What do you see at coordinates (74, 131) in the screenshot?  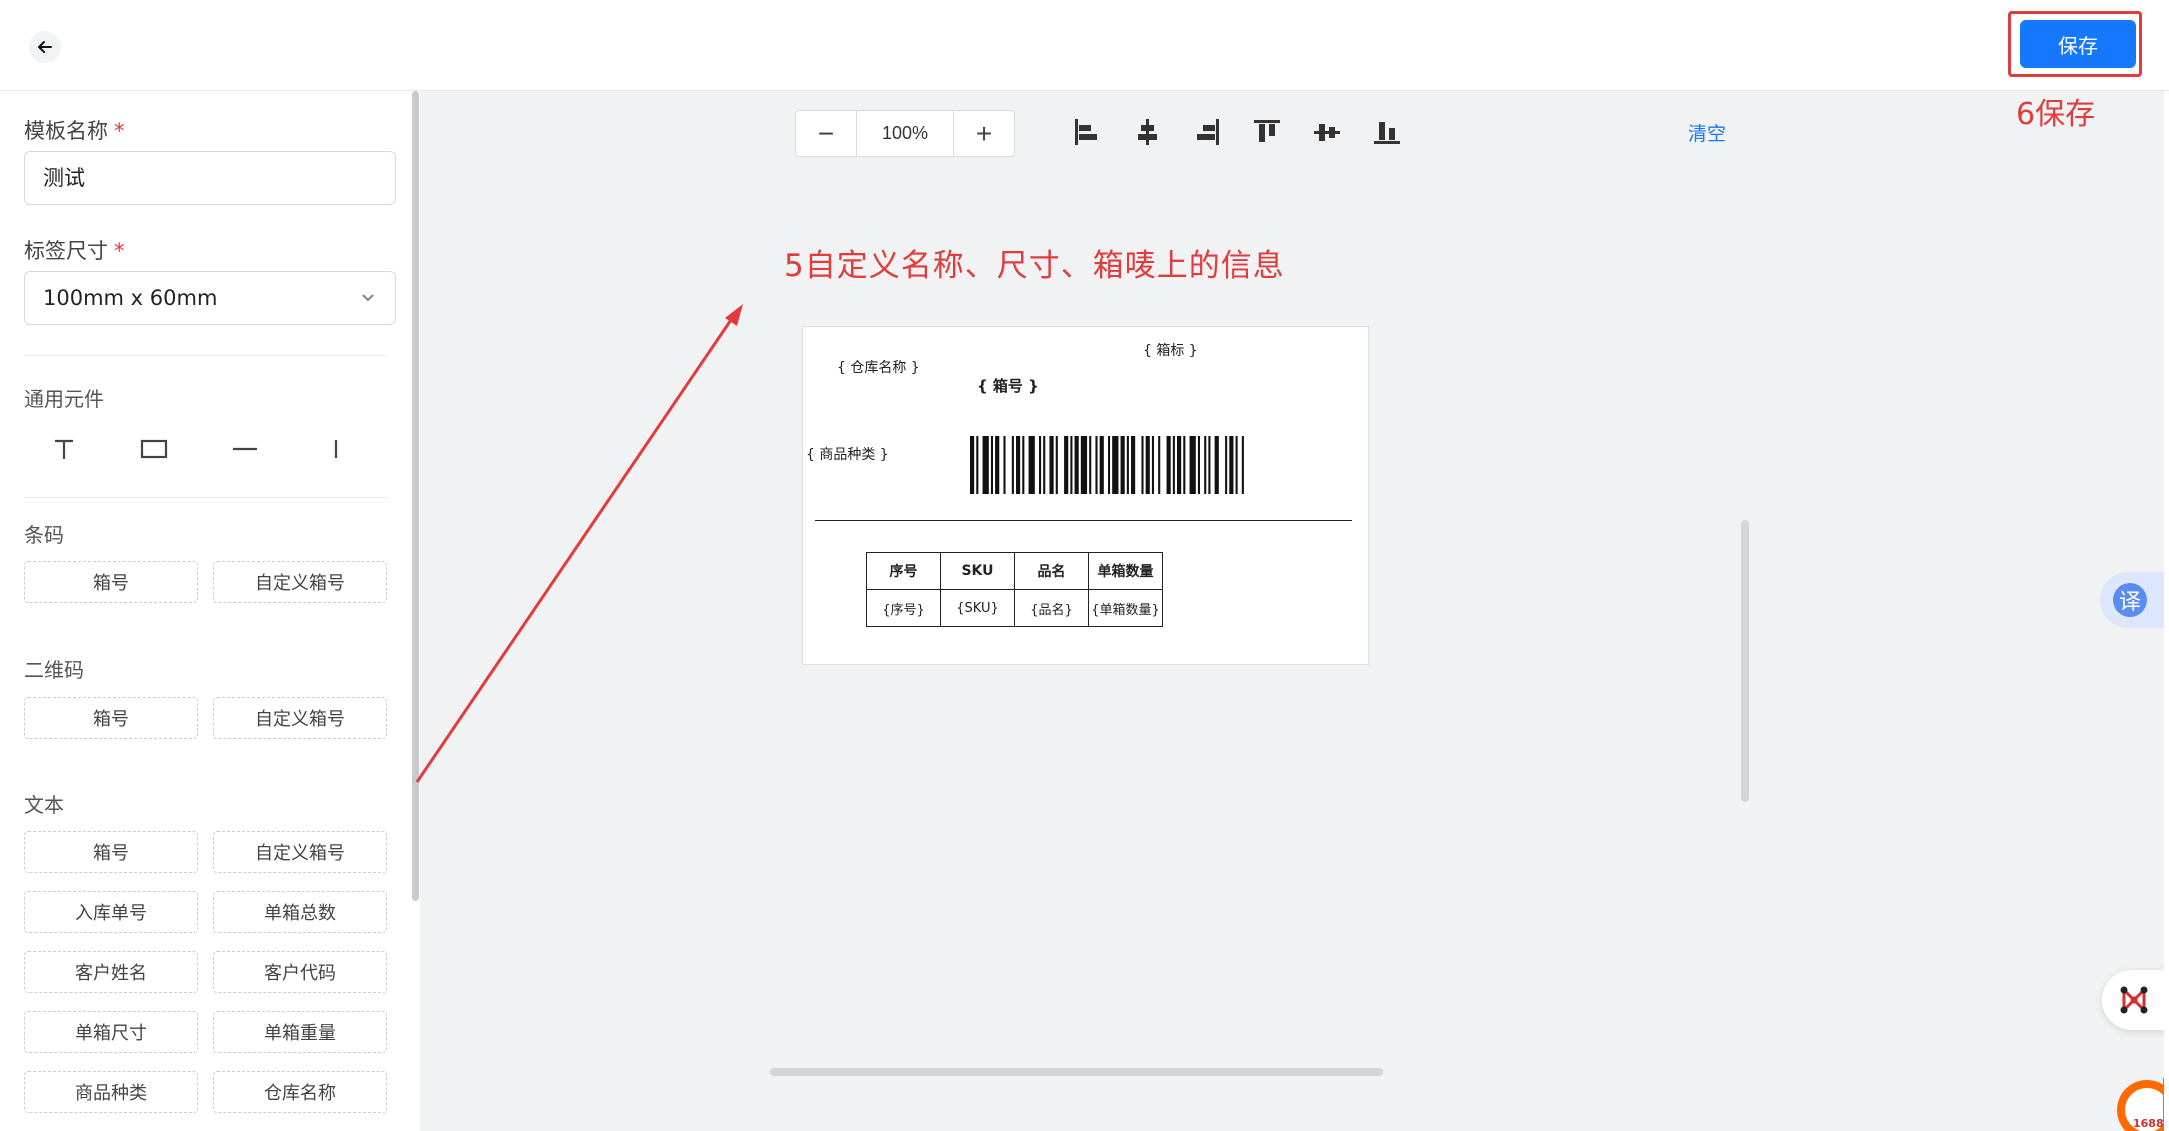 I see `template-name-label: 模板名称 *` at bounding box center [74, 131].